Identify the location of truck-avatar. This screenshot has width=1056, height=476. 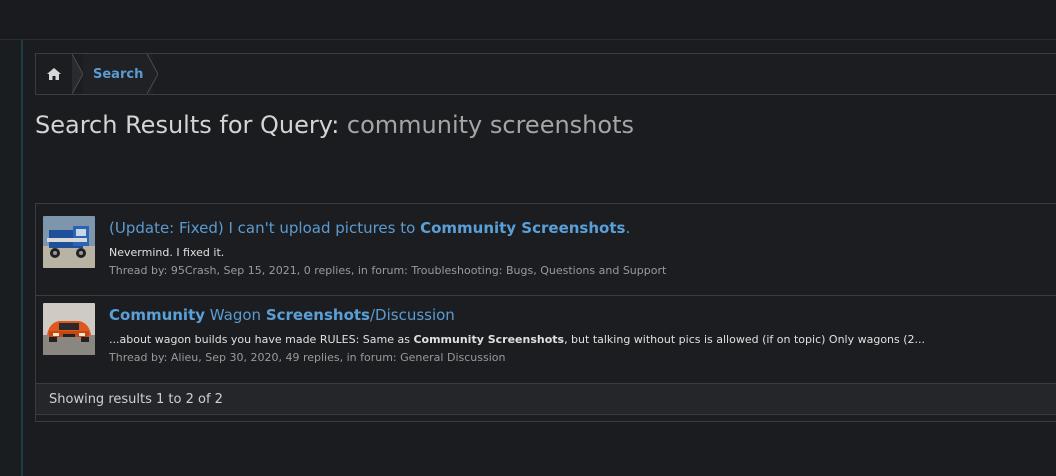
(69, 242).